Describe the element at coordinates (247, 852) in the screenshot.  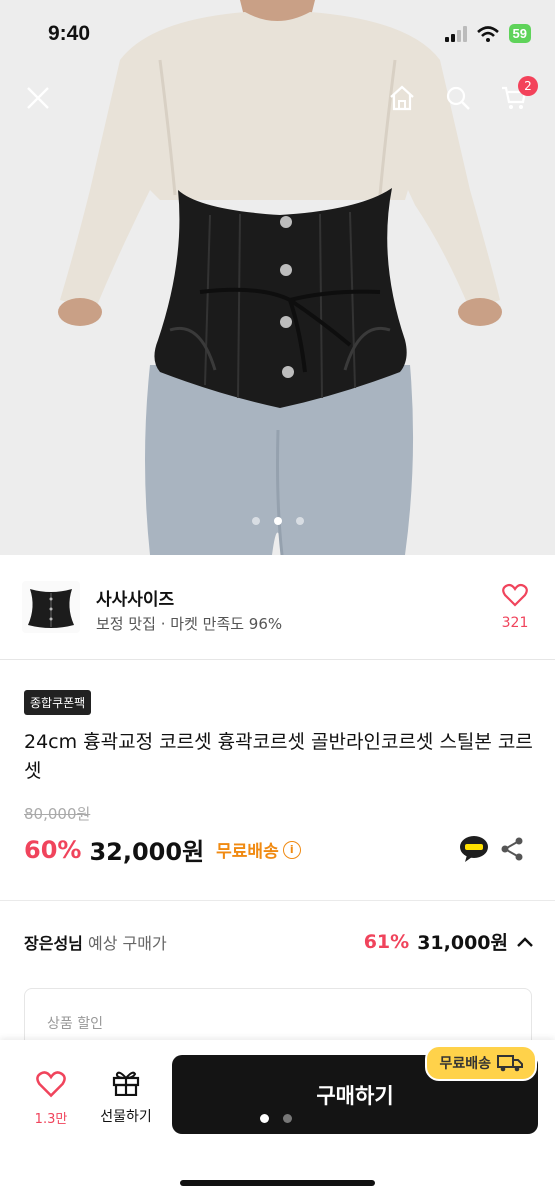
I see `free-shipping-text: 무료배송` at that location.